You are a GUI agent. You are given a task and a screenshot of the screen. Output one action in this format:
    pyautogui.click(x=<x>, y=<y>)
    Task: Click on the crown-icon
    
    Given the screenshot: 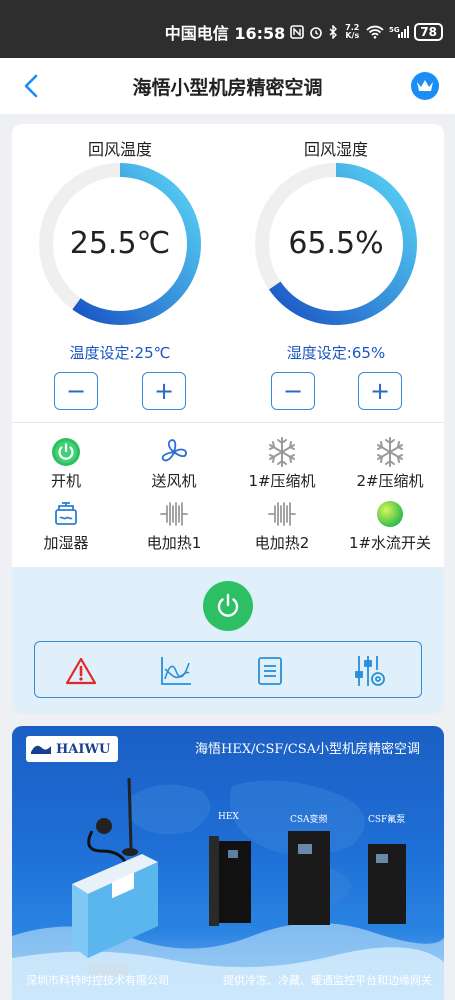 What is the action you would take?
    pyautogui.click(x=425, y=85)
    